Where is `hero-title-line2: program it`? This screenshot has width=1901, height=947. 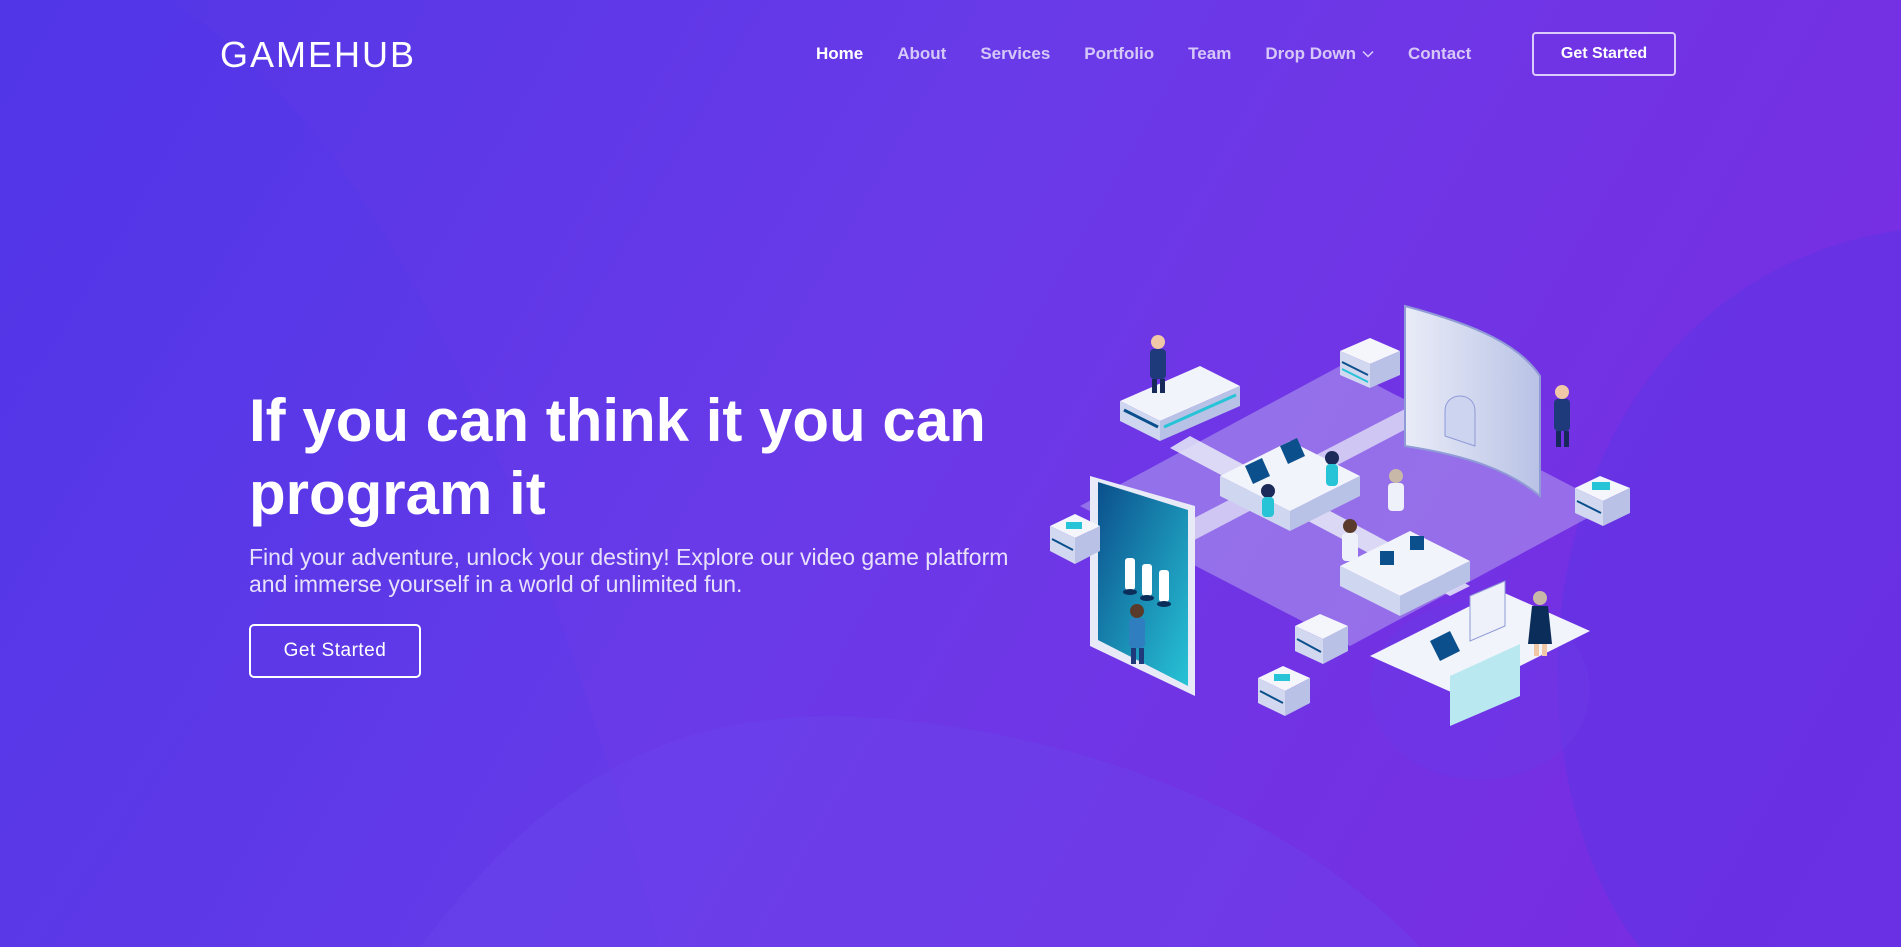 hero-title-line2: program it is located at coordinates (397, 493).